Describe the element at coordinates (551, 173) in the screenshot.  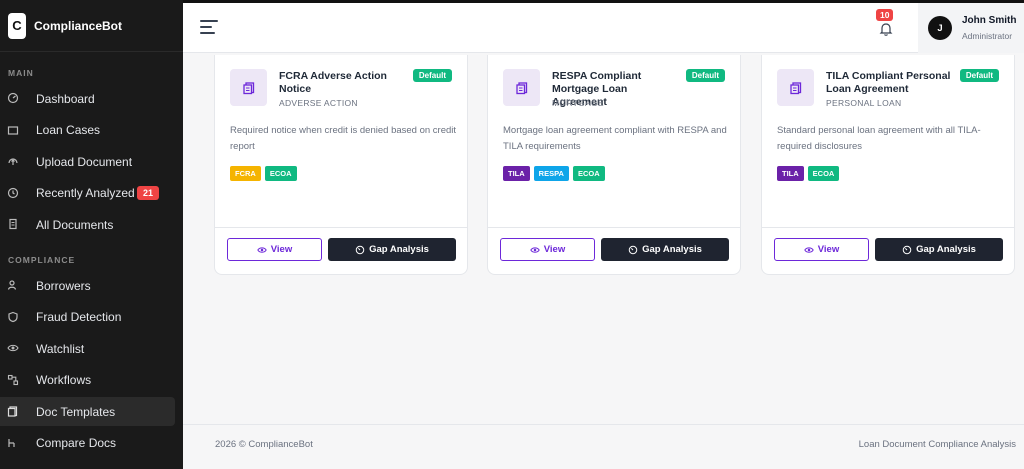
I see `tag-respa: RESPA` at that location.